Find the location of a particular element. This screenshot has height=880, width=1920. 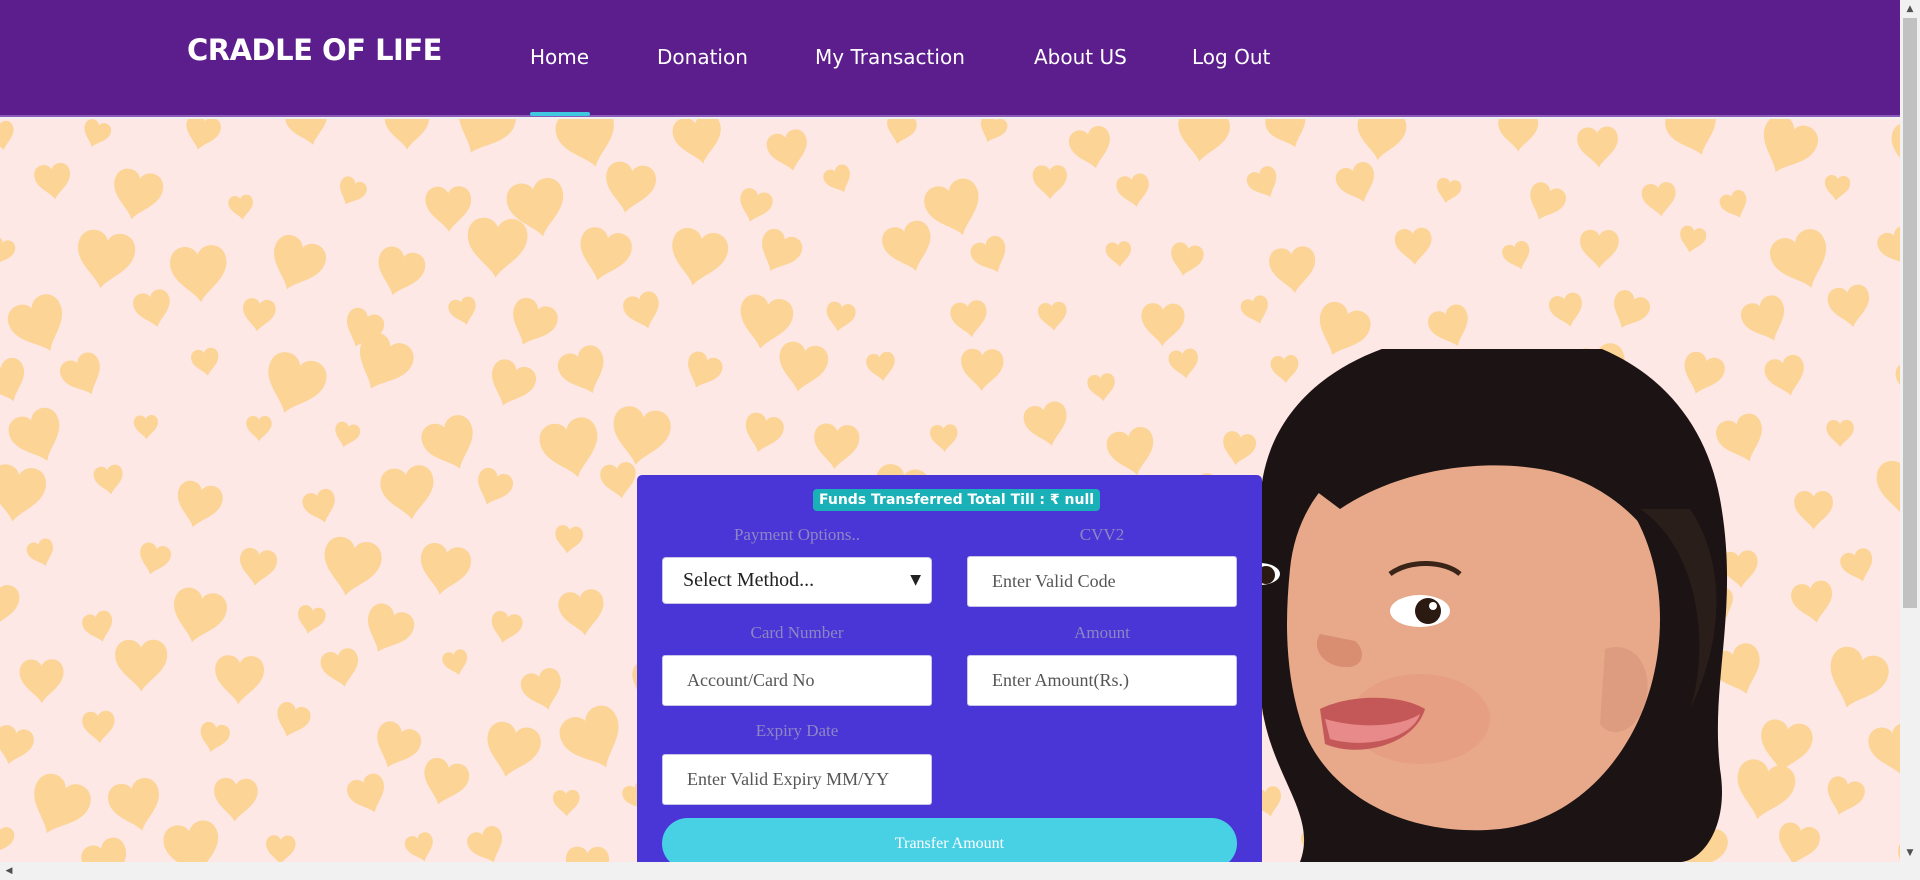

chevron-down-icon: ▼ is located at coordinates (915, 580).